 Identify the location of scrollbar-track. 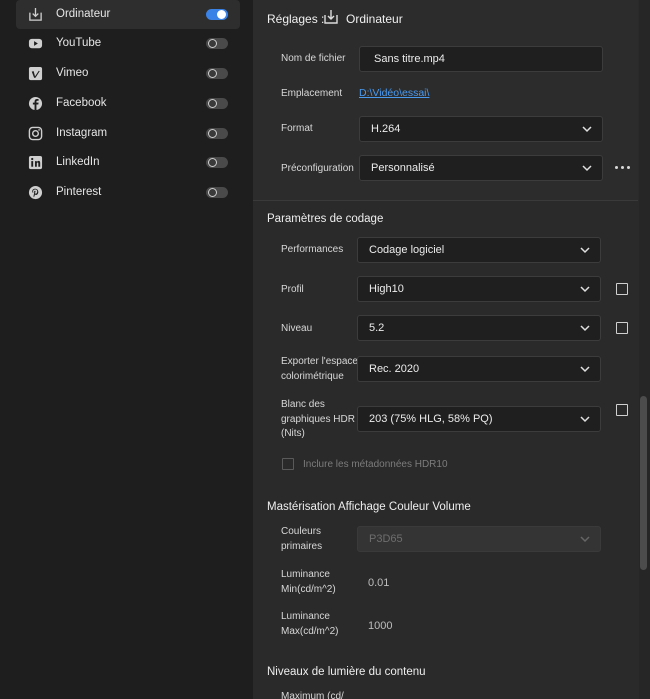
(644, 349).